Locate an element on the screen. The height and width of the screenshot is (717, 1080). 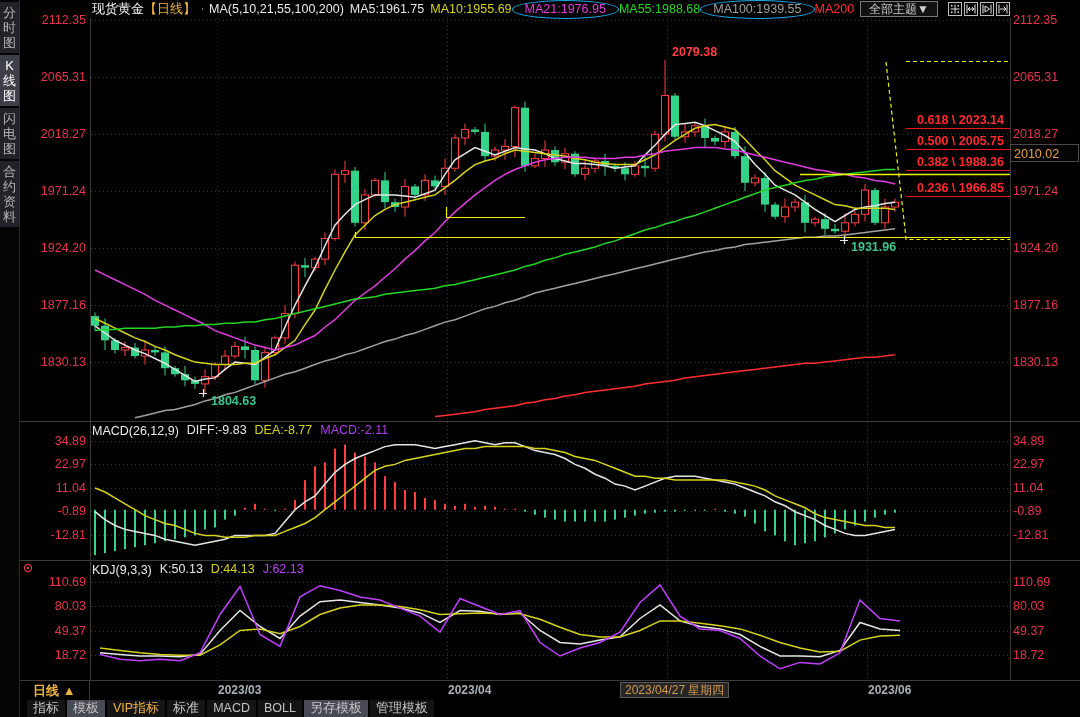
ma-legend-value: MA100:1939.55 is located at coordinates (757, 9).